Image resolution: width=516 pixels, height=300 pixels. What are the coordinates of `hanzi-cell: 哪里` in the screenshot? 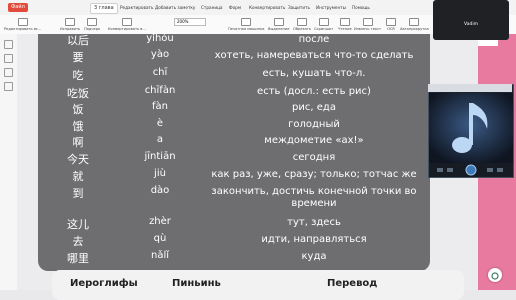 It's located at (78, 258).